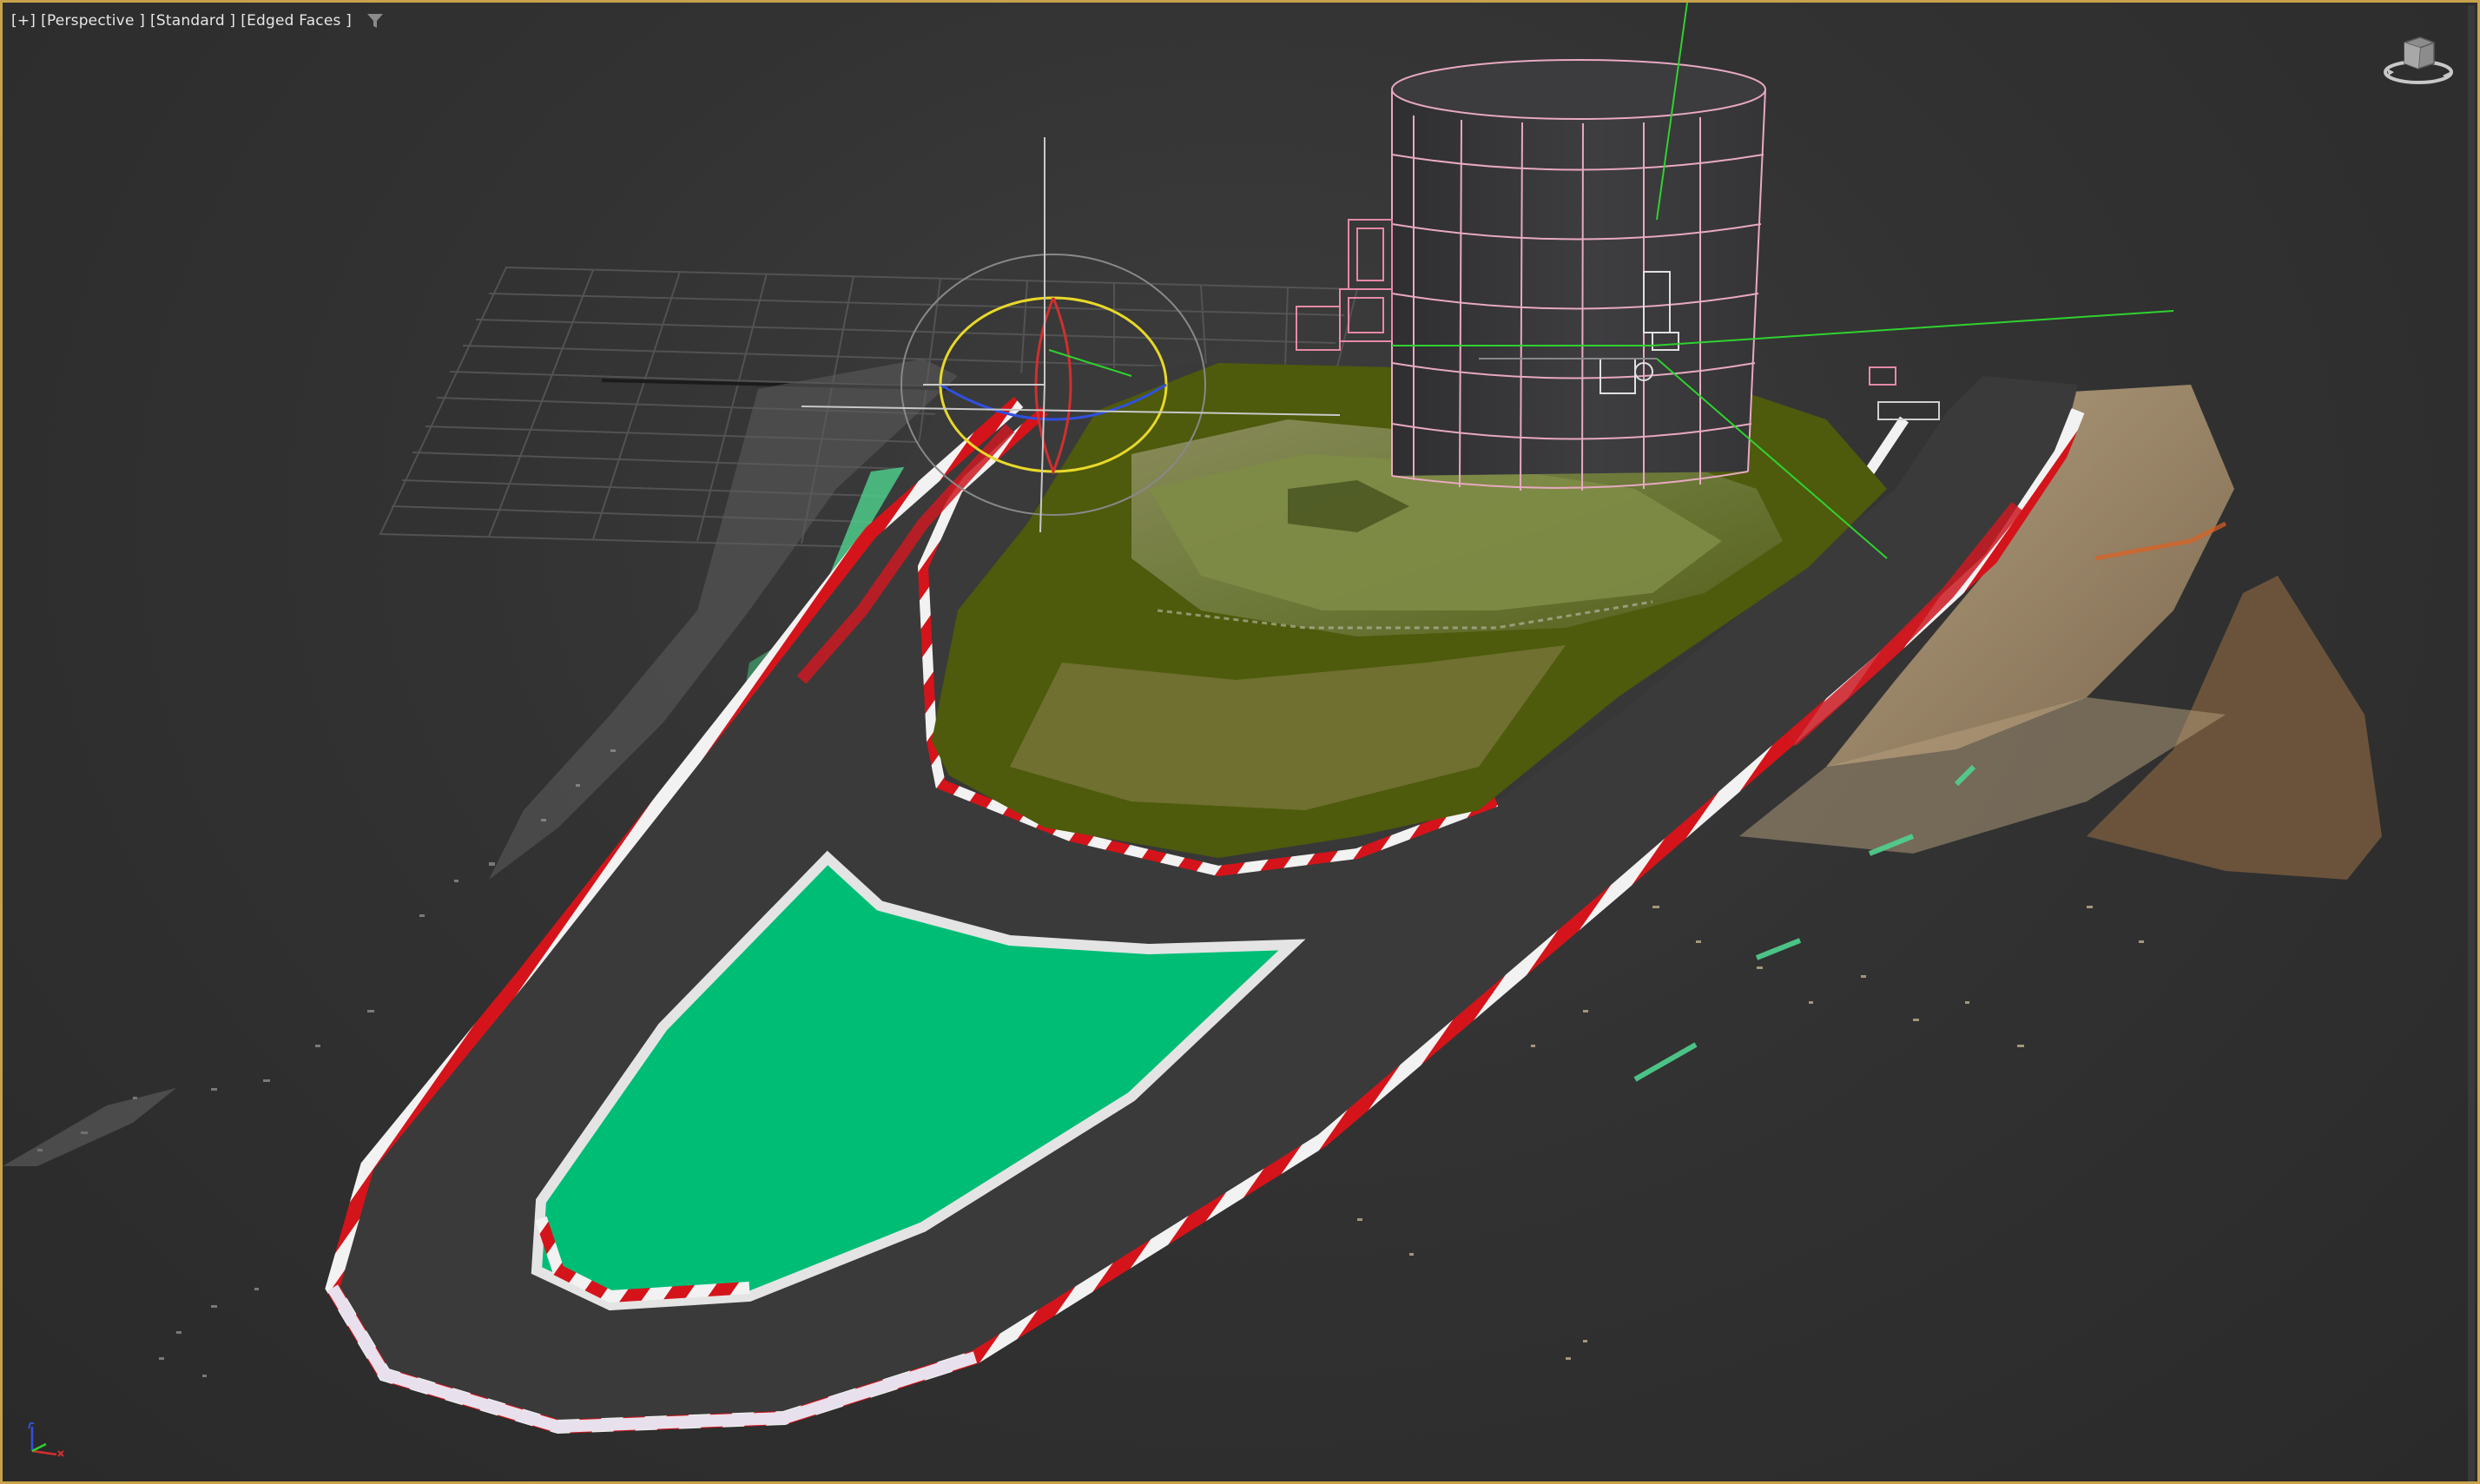 The image size is (2480, 1484). Describe the element at coordinates (23, 21) in the screenshot. I see `viewport-general-menu: [+]` at that location.